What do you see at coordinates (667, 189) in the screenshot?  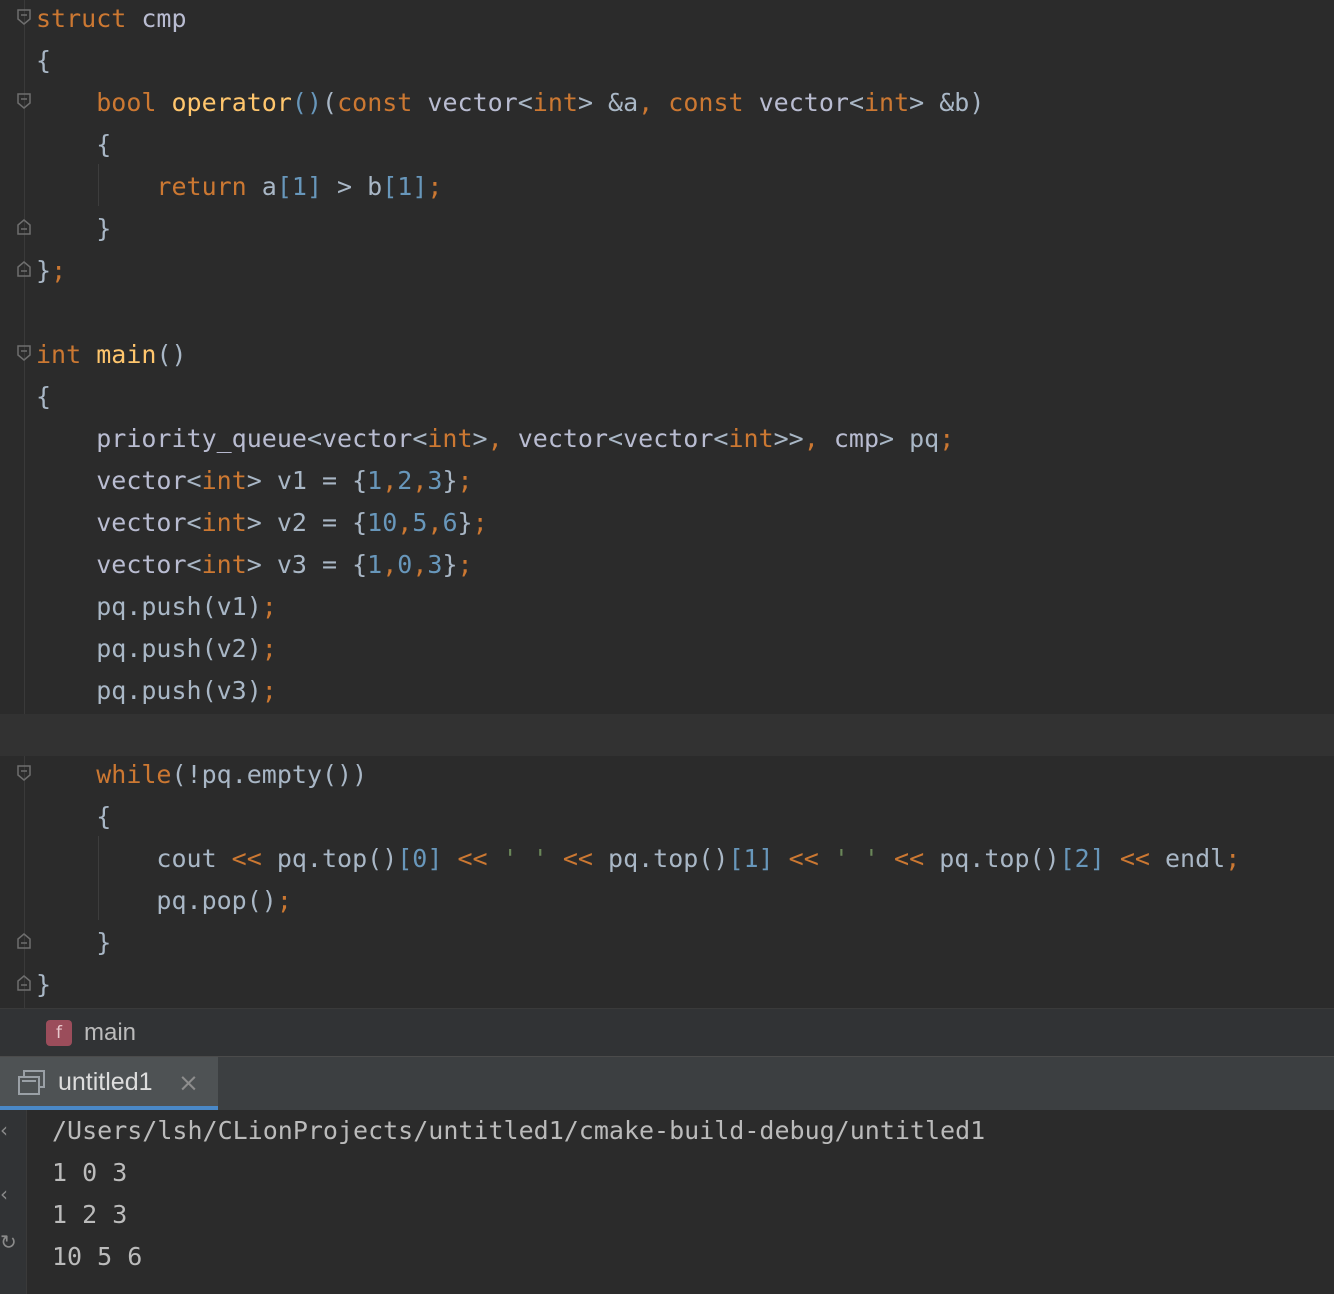 I see `code-line: return a[1] > b[1];` at bounding box center [667, 189].